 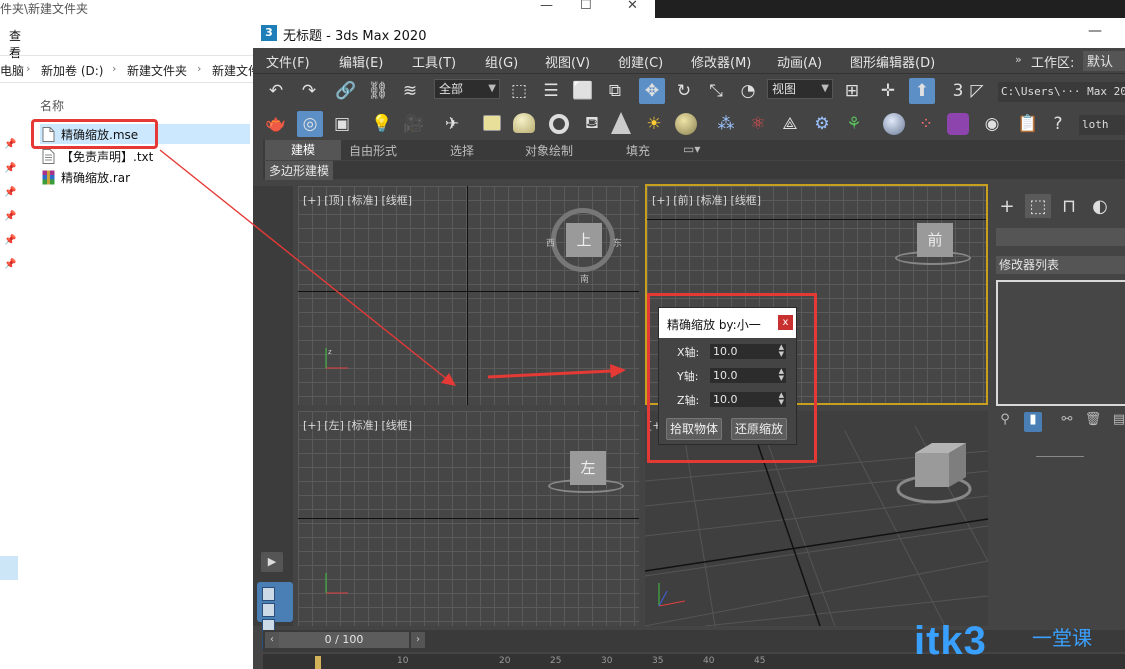 I want to click on watermark-side: 一堂课, so click(x=1062, y=638).